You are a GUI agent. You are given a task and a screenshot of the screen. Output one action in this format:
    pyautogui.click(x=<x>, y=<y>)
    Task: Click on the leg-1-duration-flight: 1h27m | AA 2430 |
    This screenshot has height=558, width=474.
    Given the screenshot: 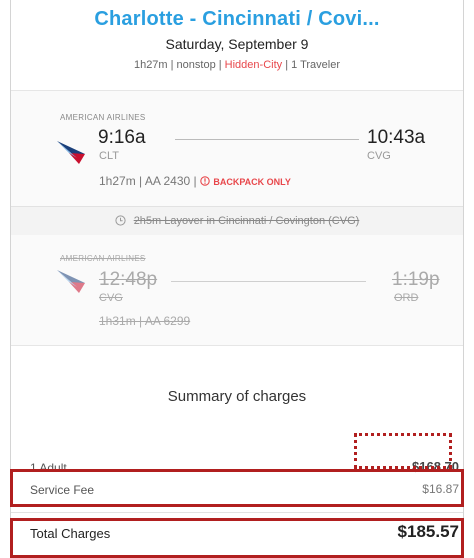 What is the action you would take?
    pyautogui.click(x=149, y=181)
    